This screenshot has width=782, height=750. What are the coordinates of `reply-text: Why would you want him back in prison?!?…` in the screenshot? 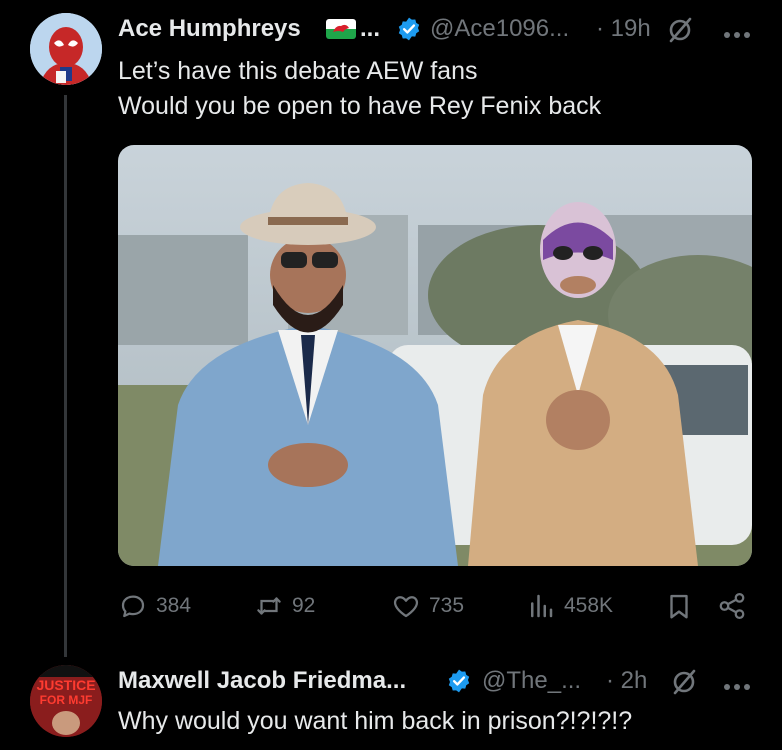 It's located at (375, 721).